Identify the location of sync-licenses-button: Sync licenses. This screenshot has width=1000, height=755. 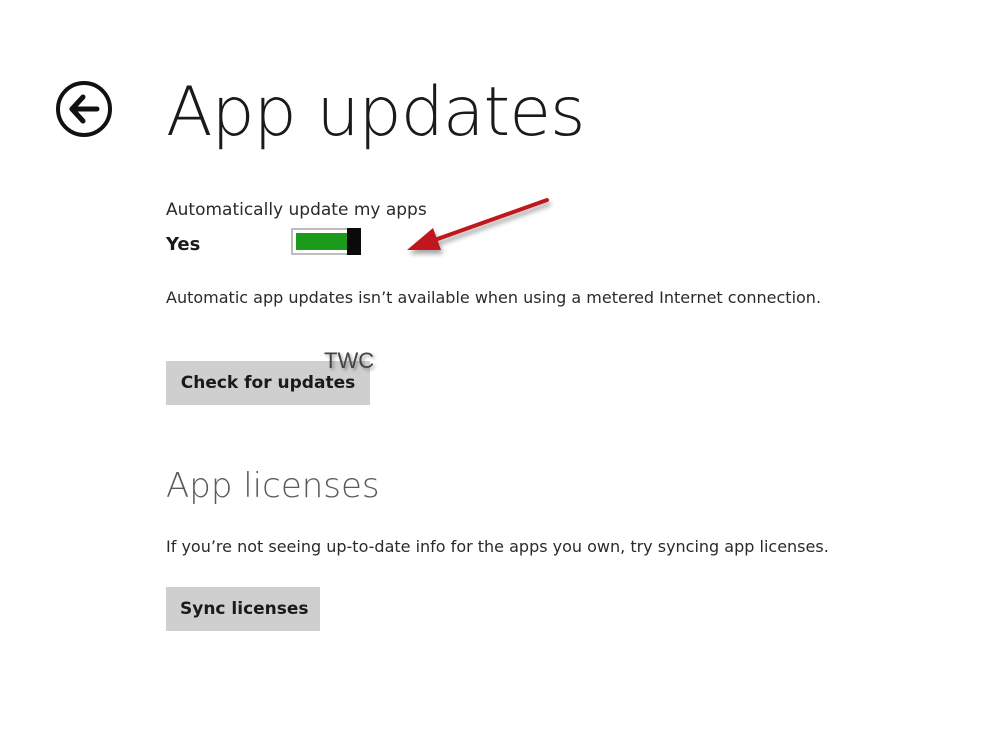
(243, 609).